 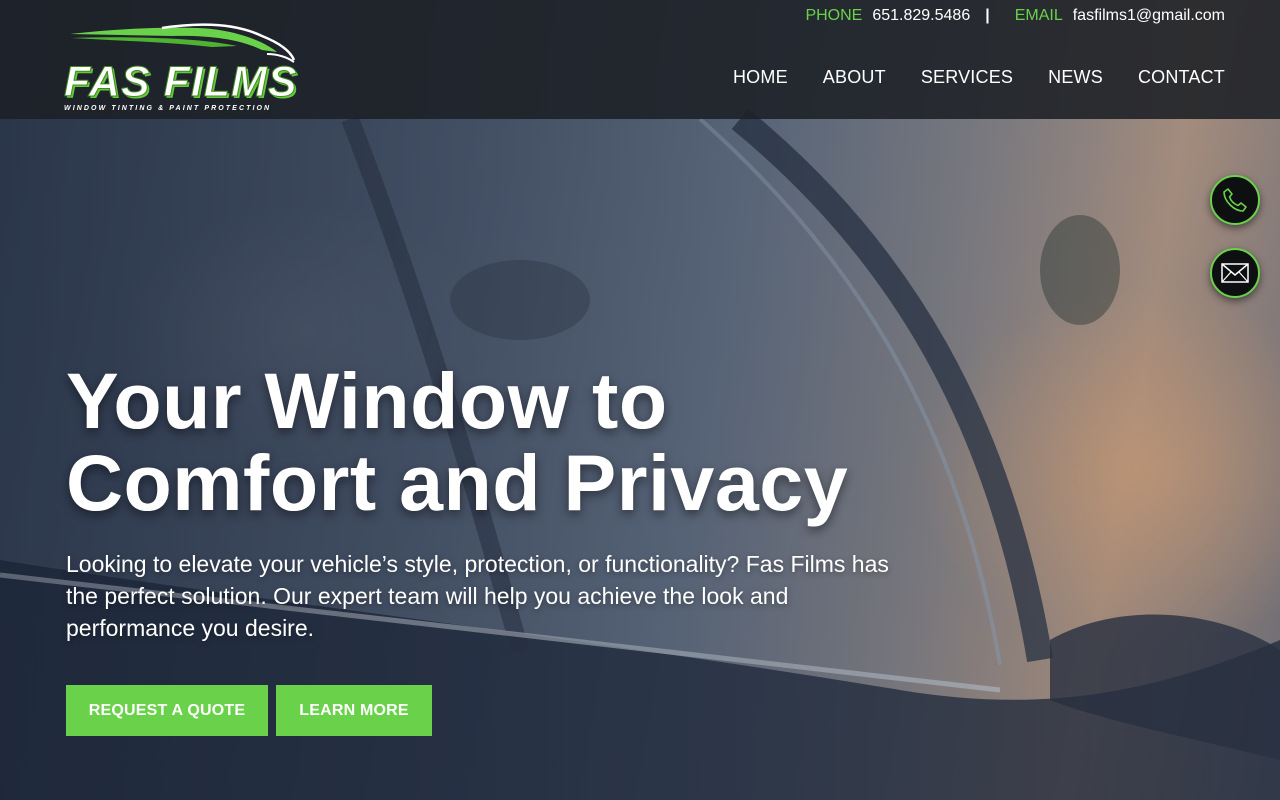 I want to click on request-quote-button: REQUEST A QUOTE, so click(x=167, y=710).